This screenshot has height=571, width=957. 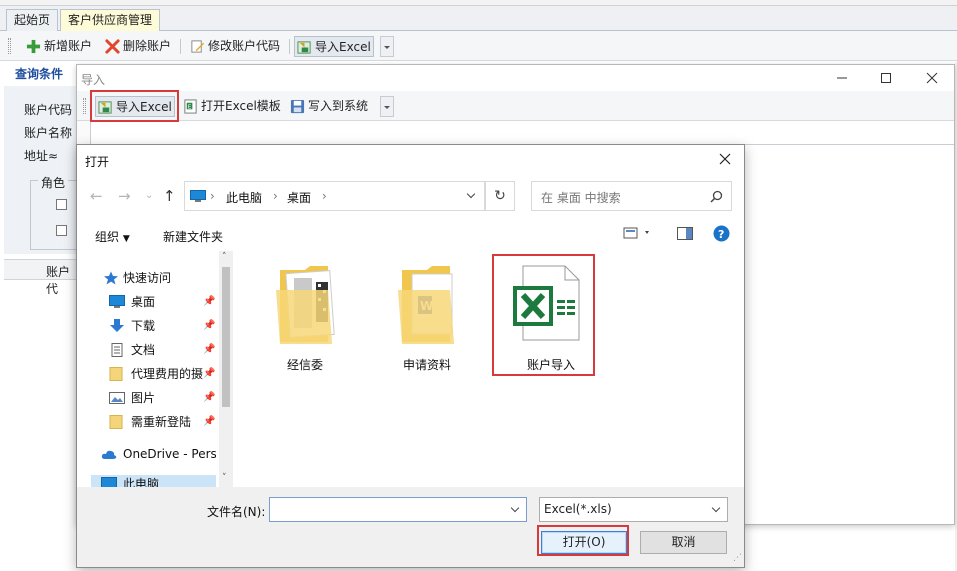 What do you see at coordinates (147, 278) in the screenshot?
I see `nav-quick-access-label: 快速访问` at bounding box center [147, 278].